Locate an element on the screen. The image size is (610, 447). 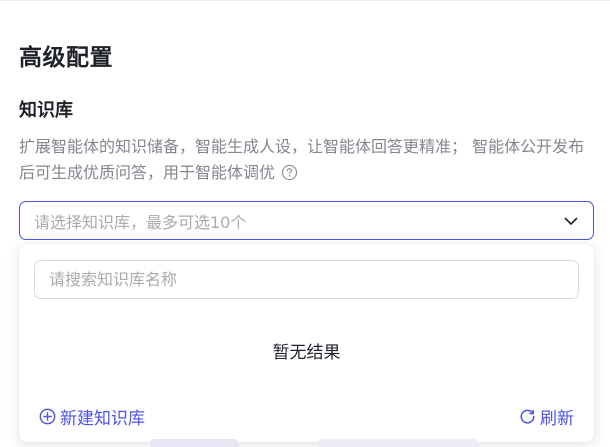
chevron-down-icon is located at coordinates (571, 221).